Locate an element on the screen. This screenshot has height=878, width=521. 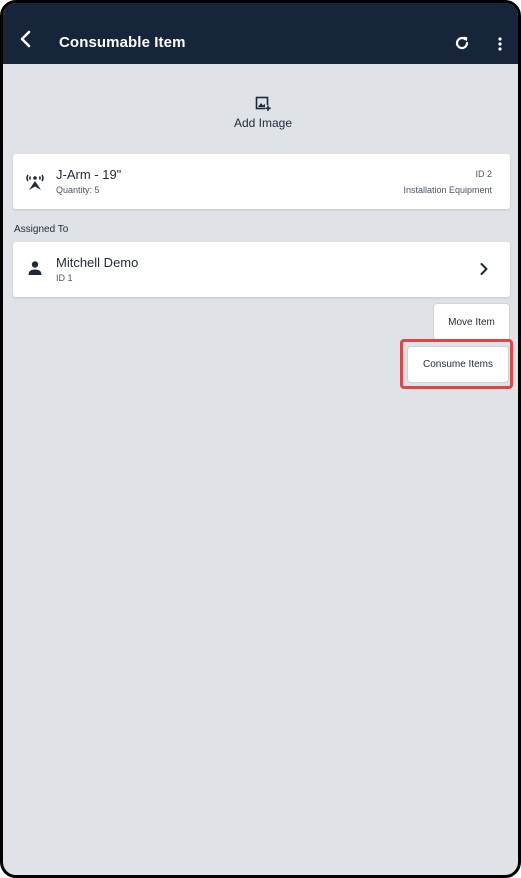
assigned-to-label: Assigned To is located at coordinates (41, 229).